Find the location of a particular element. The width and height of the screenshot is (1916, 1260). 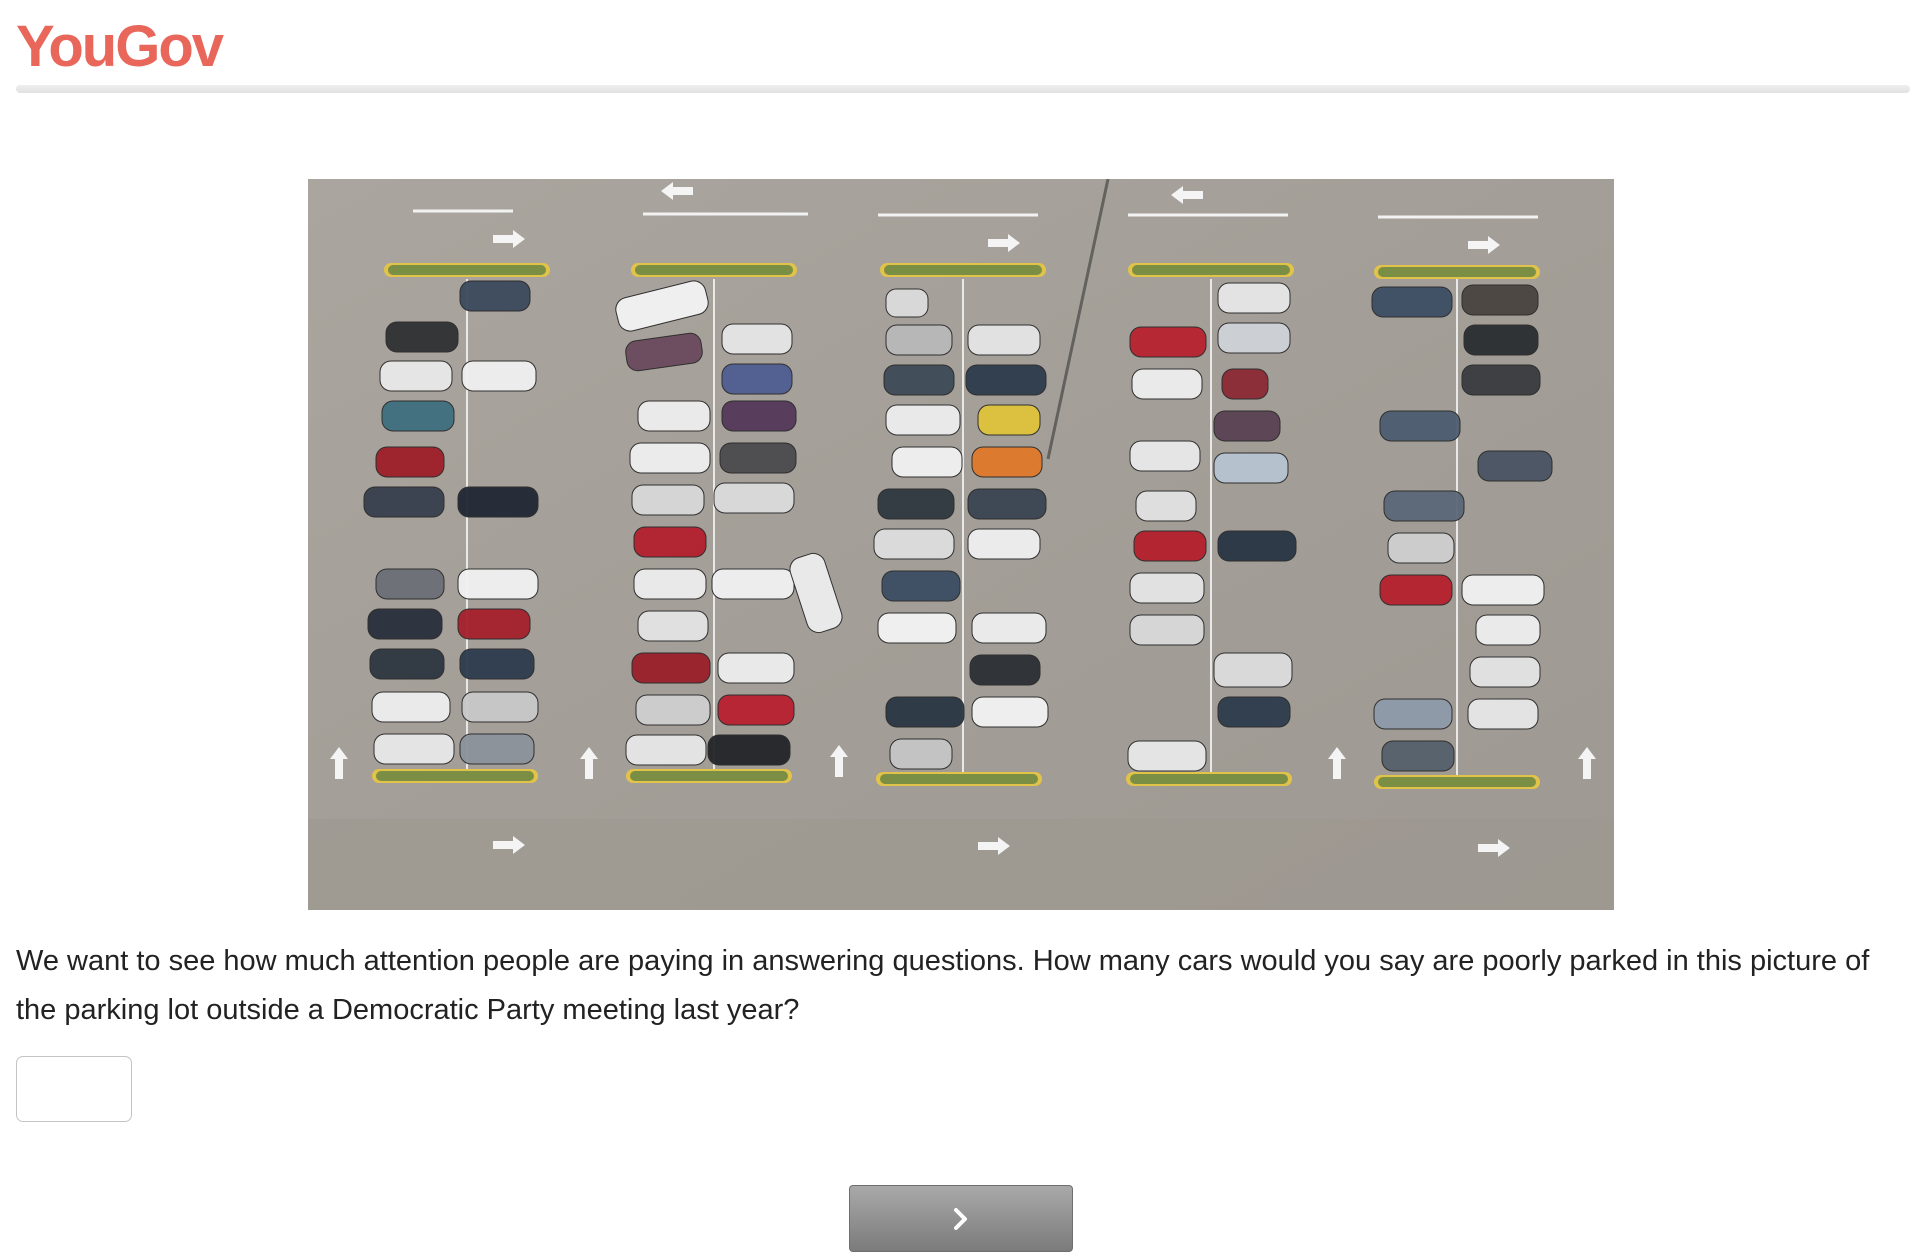

header: YouGov is located at coordinates (963, 48).